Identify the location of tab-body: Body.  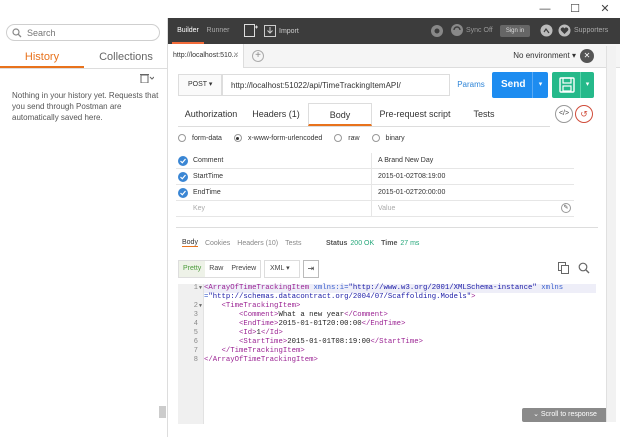
(340, 114).